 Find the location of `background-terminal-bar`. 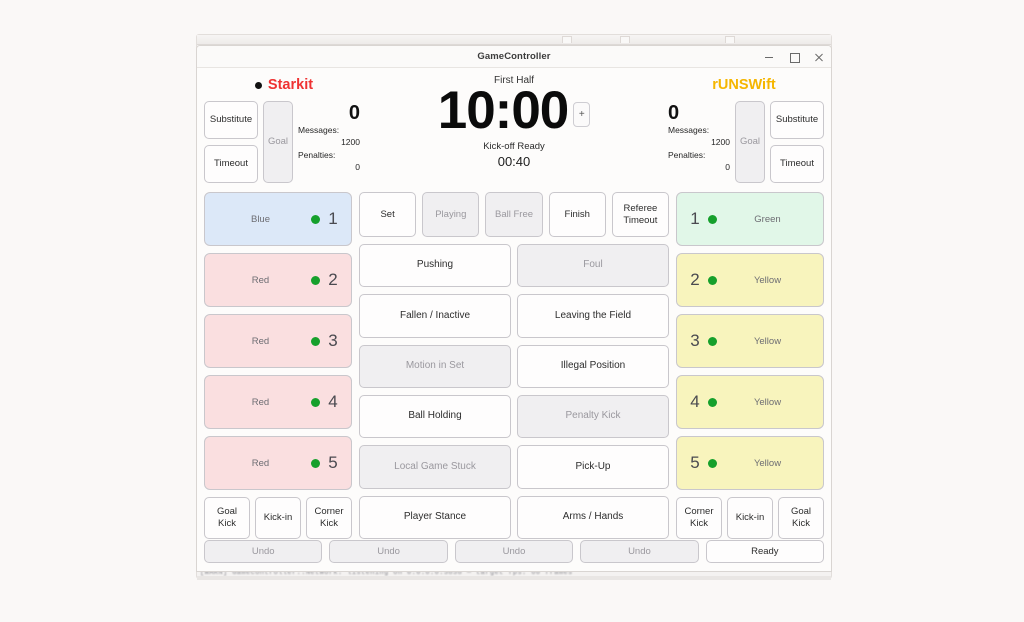

background-terminal-bar is located at coordinates (514, 578).